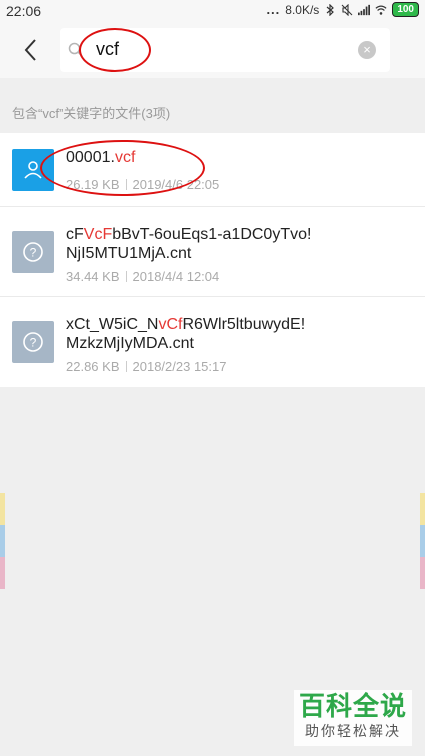 Image resolution: width=425 pixels, height=756 pixels. What do you see at coordinates (347, 9) in the screenshot?
I see `mute-icon` at bounding box center [347, 9].